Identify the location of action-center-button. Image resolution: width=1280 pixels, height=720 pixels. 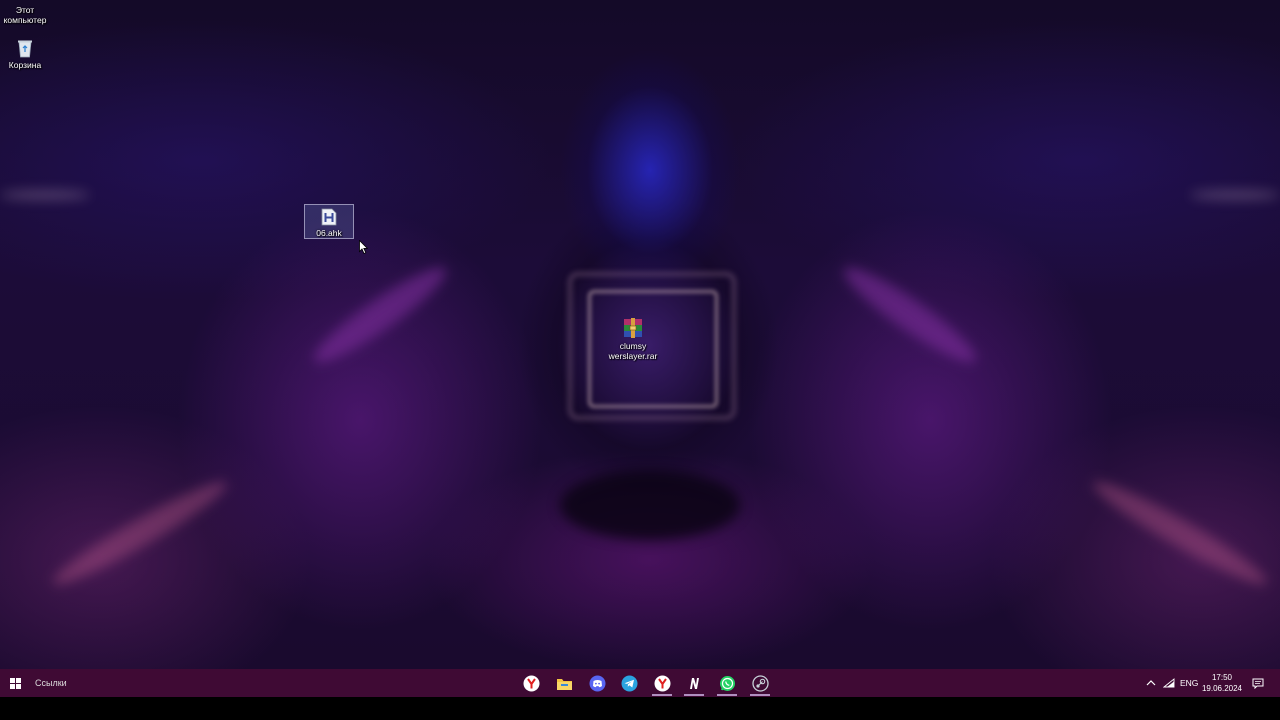
(1258, 683).